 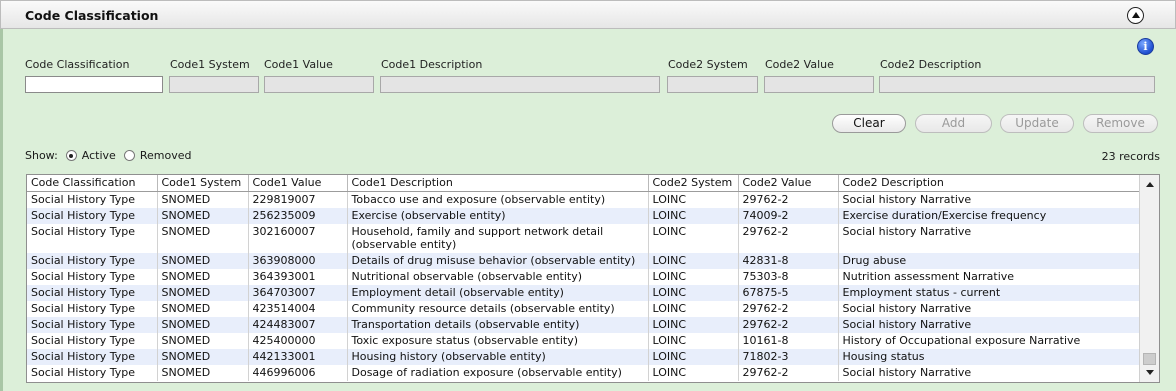 What do you see at coordinates (92, 15) in the screenshot?
I see `panel-title: Code Classification` at bounding box center [92, 15].